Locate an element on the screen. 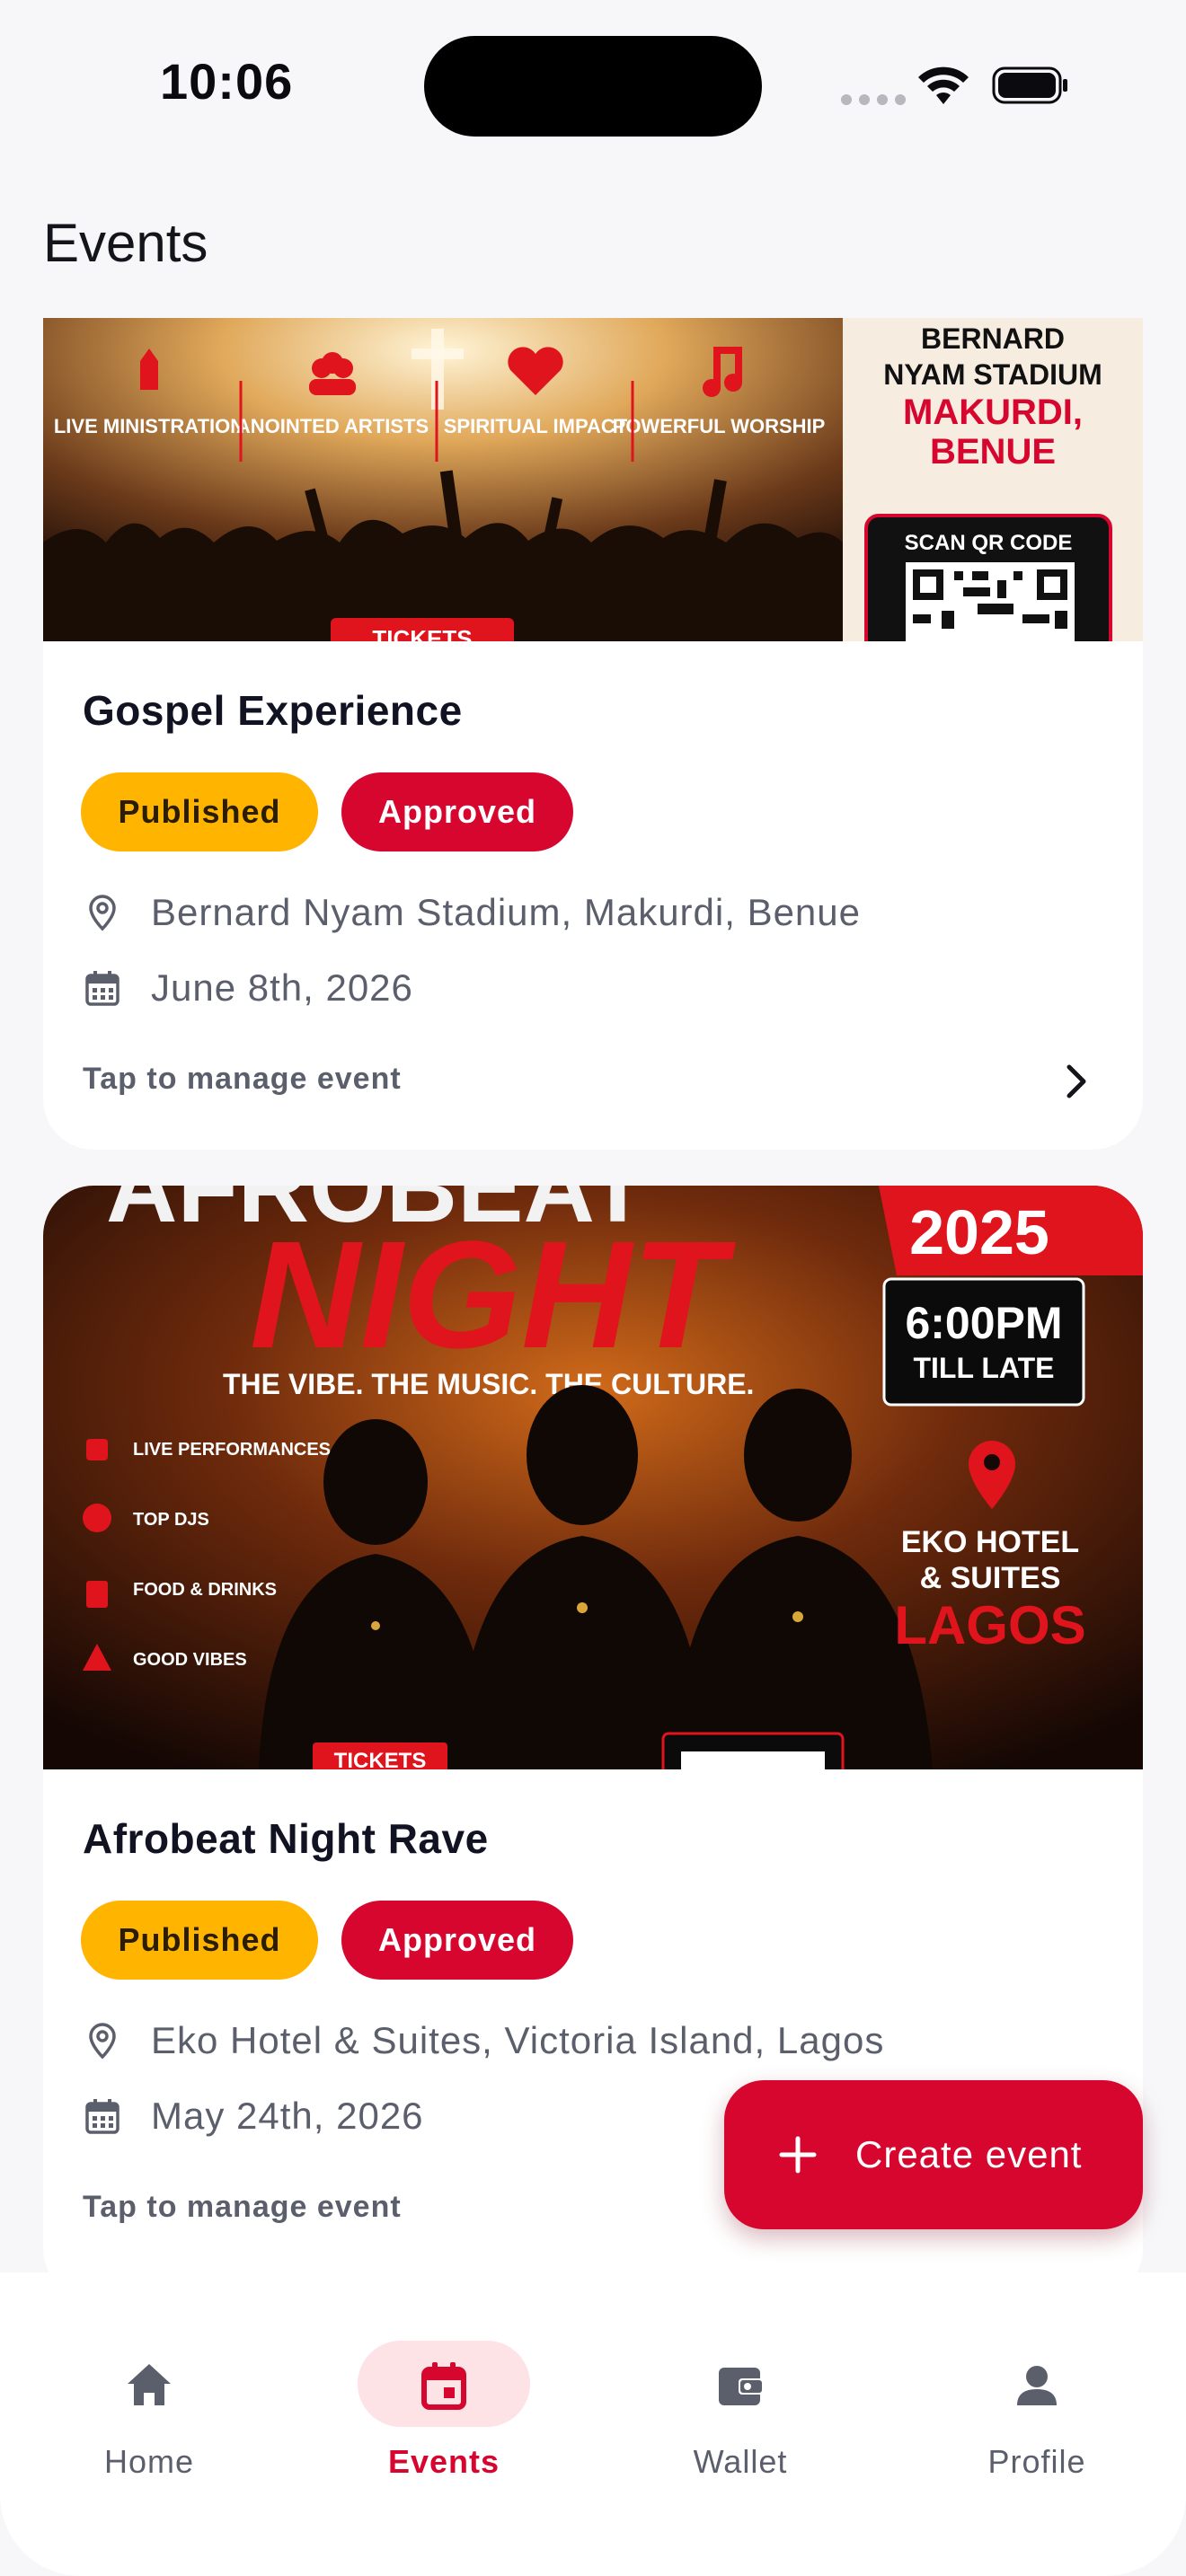  event-date-row: June 8th, 2026 is located at coordinates (248, 988).